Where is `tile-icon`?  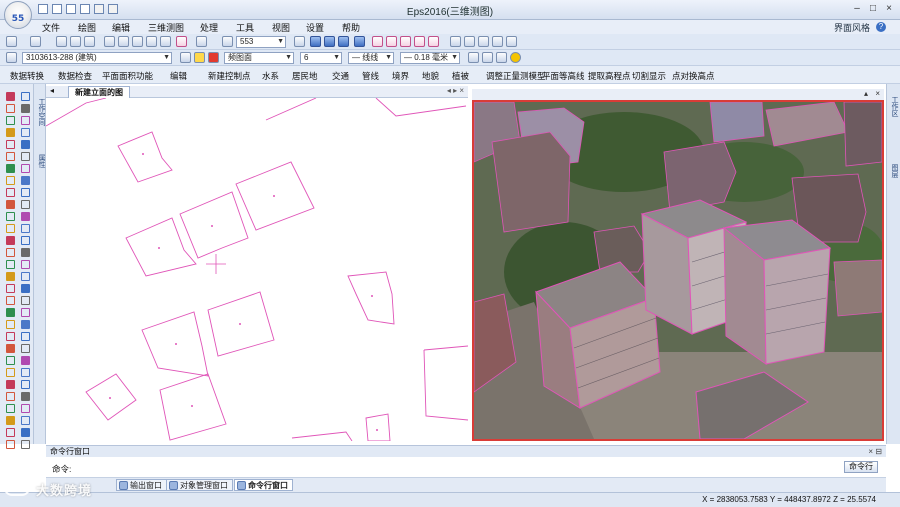 tile-icon is located at coordinates (359, 41).